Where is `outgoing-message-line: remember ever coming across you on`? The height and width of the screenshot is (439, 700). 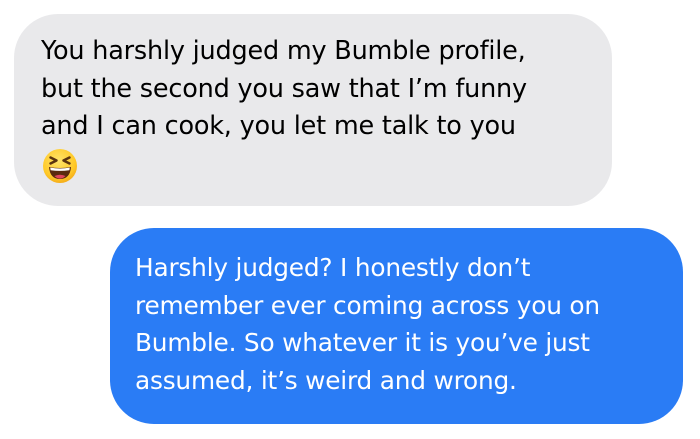
outgoing-message-line: remember ever coming across you on is located at coordinates (367, 305).